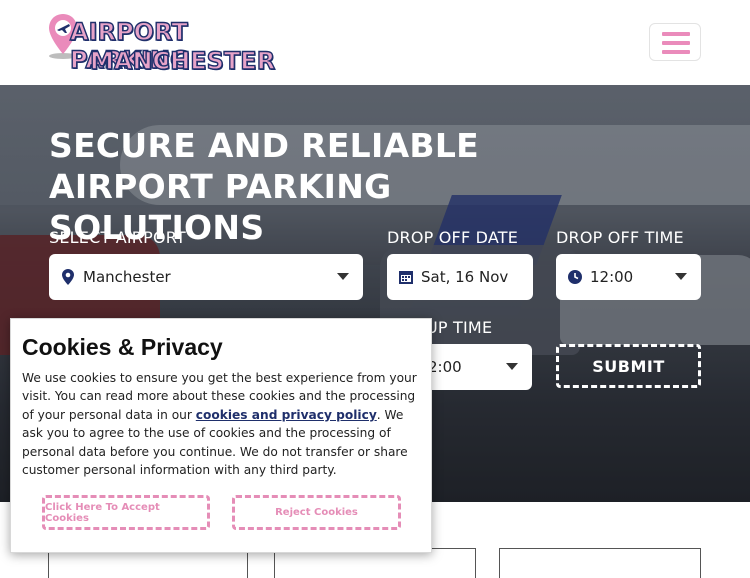 The height and width of the screenshot is (578, 750). What do you see at coordinates (206, 277) in the screenshot?
I see `airport-select: Manchester` at bounding box center [206, 277].